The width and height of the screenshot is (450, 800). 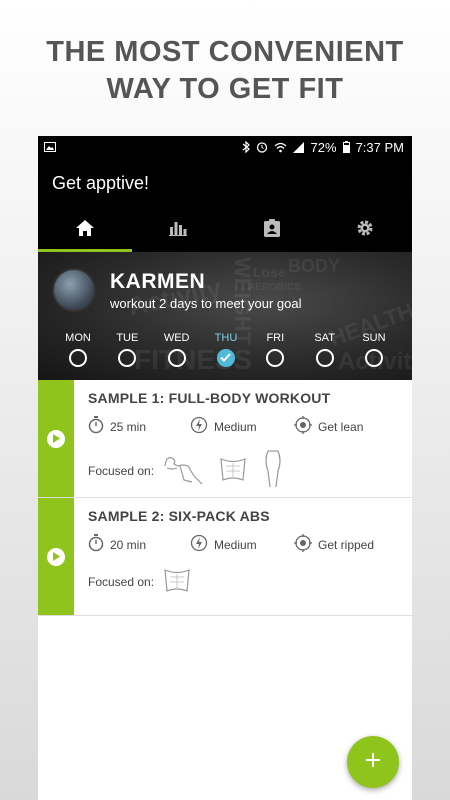 What do you see at coordinates (280, 147) in the screenshot?
I see `wifi-icon` at bounding box center [280, 147].